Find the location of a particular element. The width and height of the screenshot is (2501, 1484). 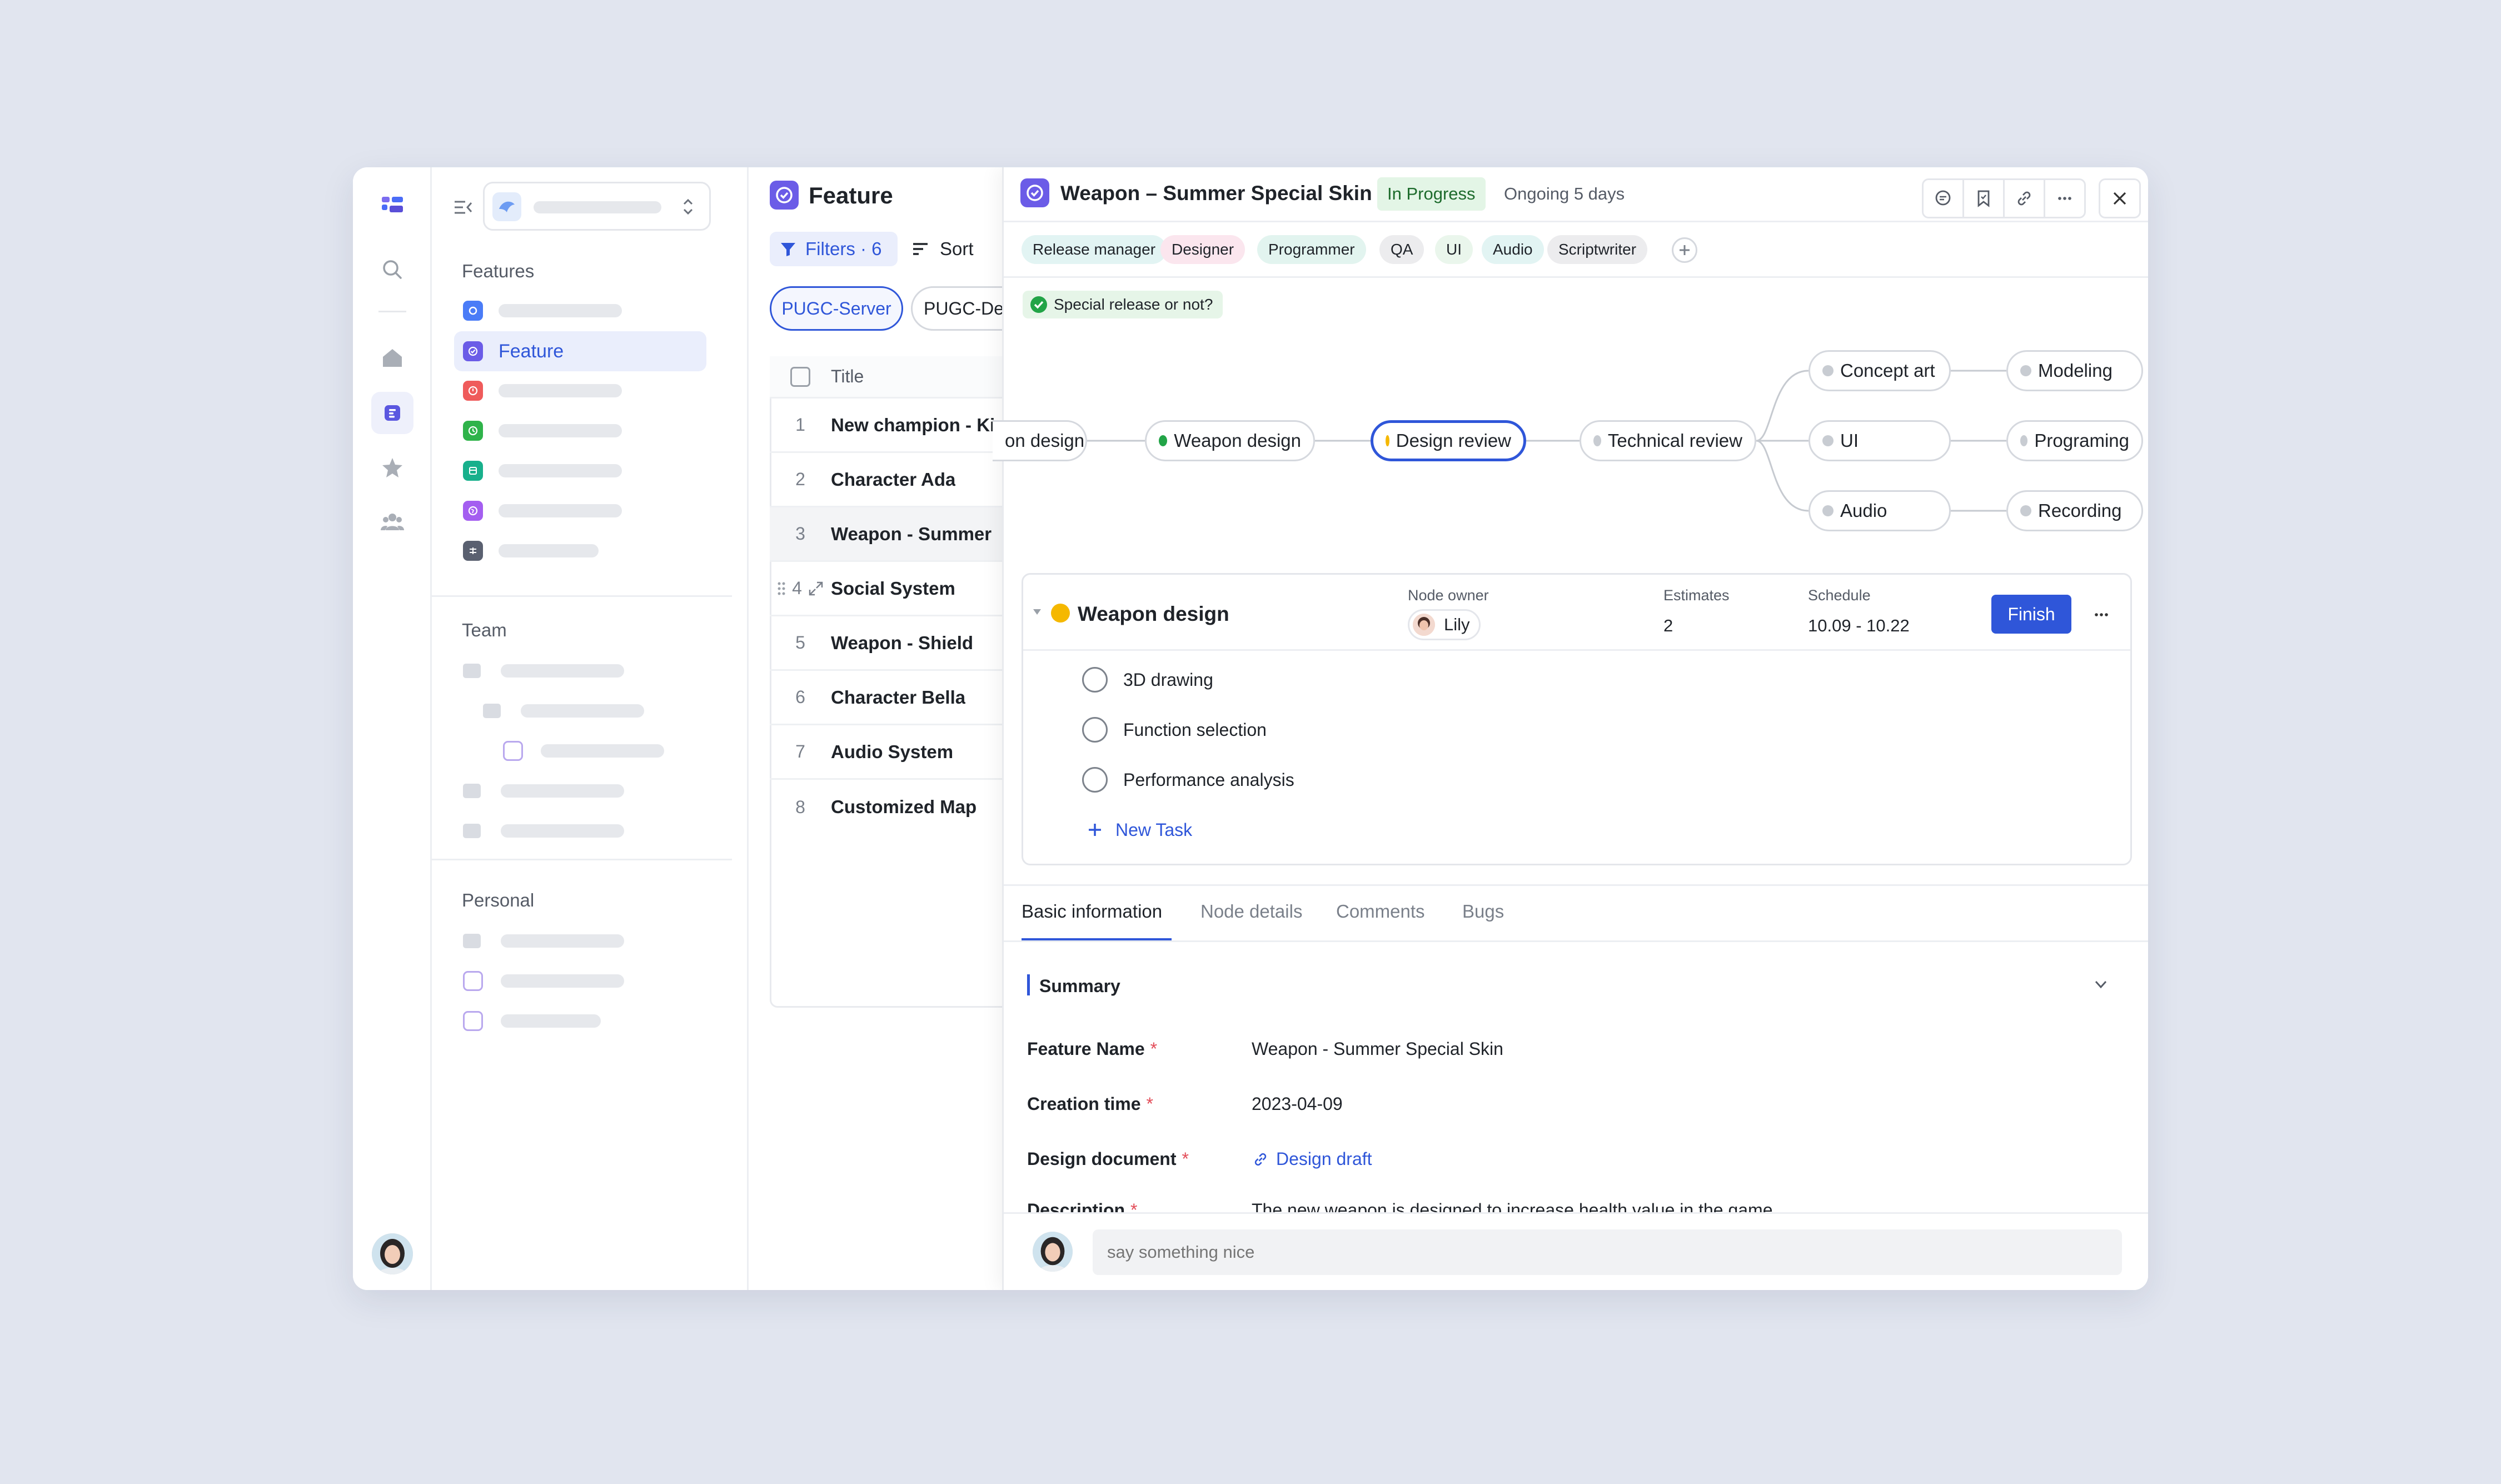

field-value: 2023-04-09 is located at coordinates (1297, 1104).